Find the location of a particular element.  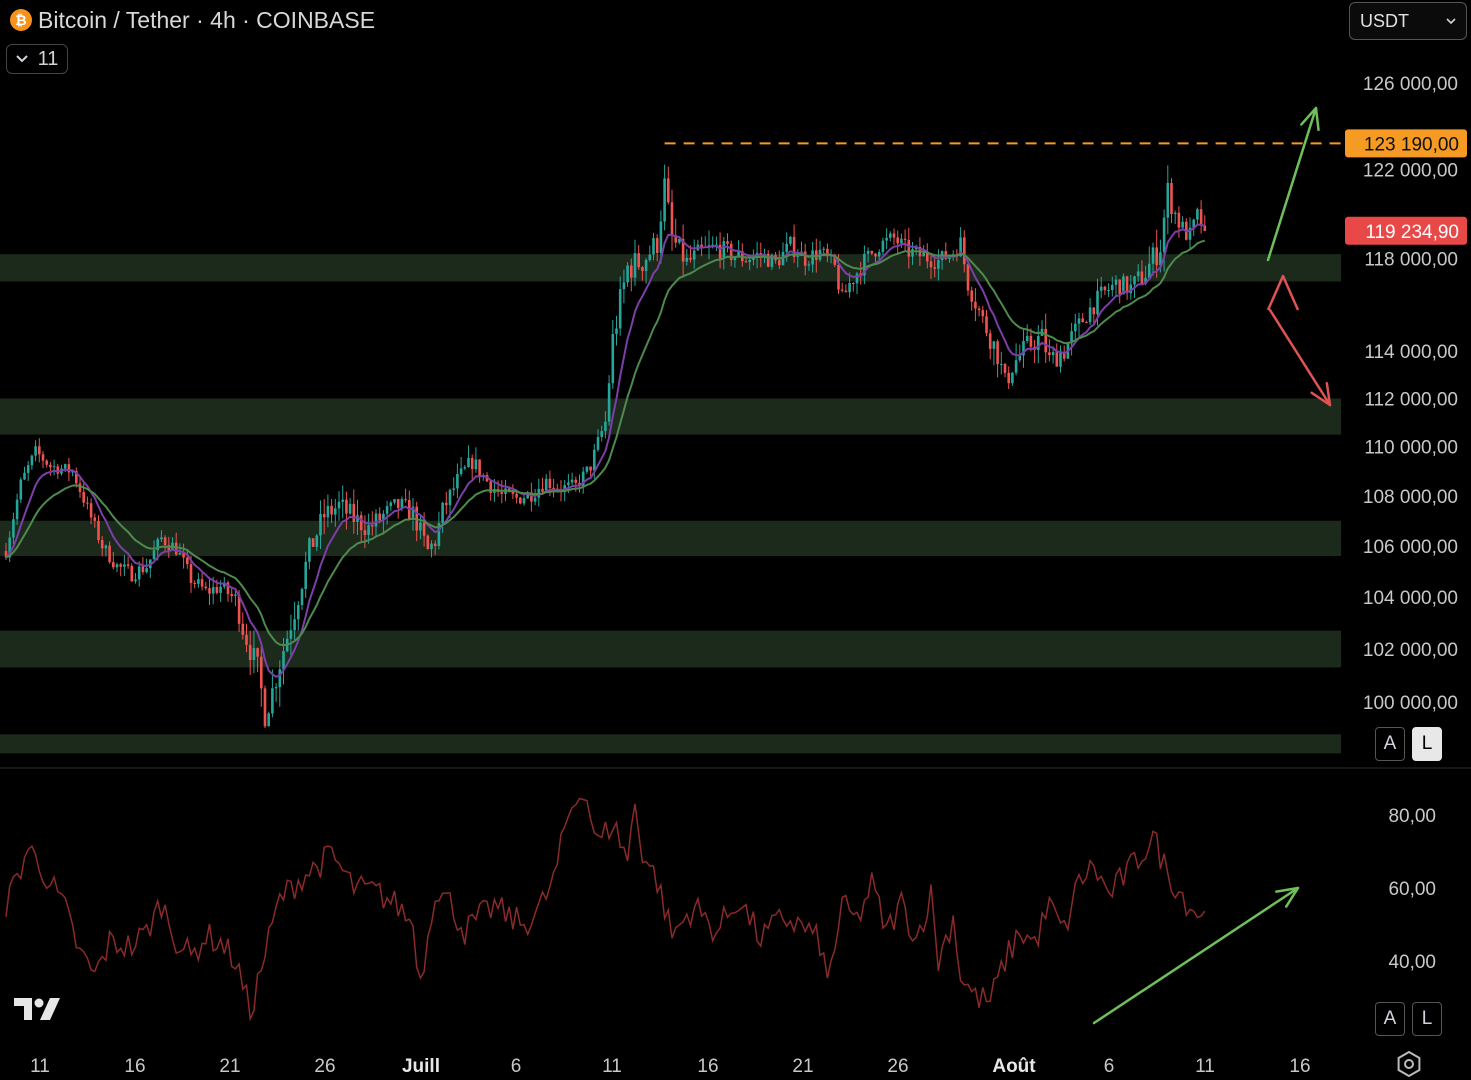

log-scale-button: L is located at coordinates (1427, 744).